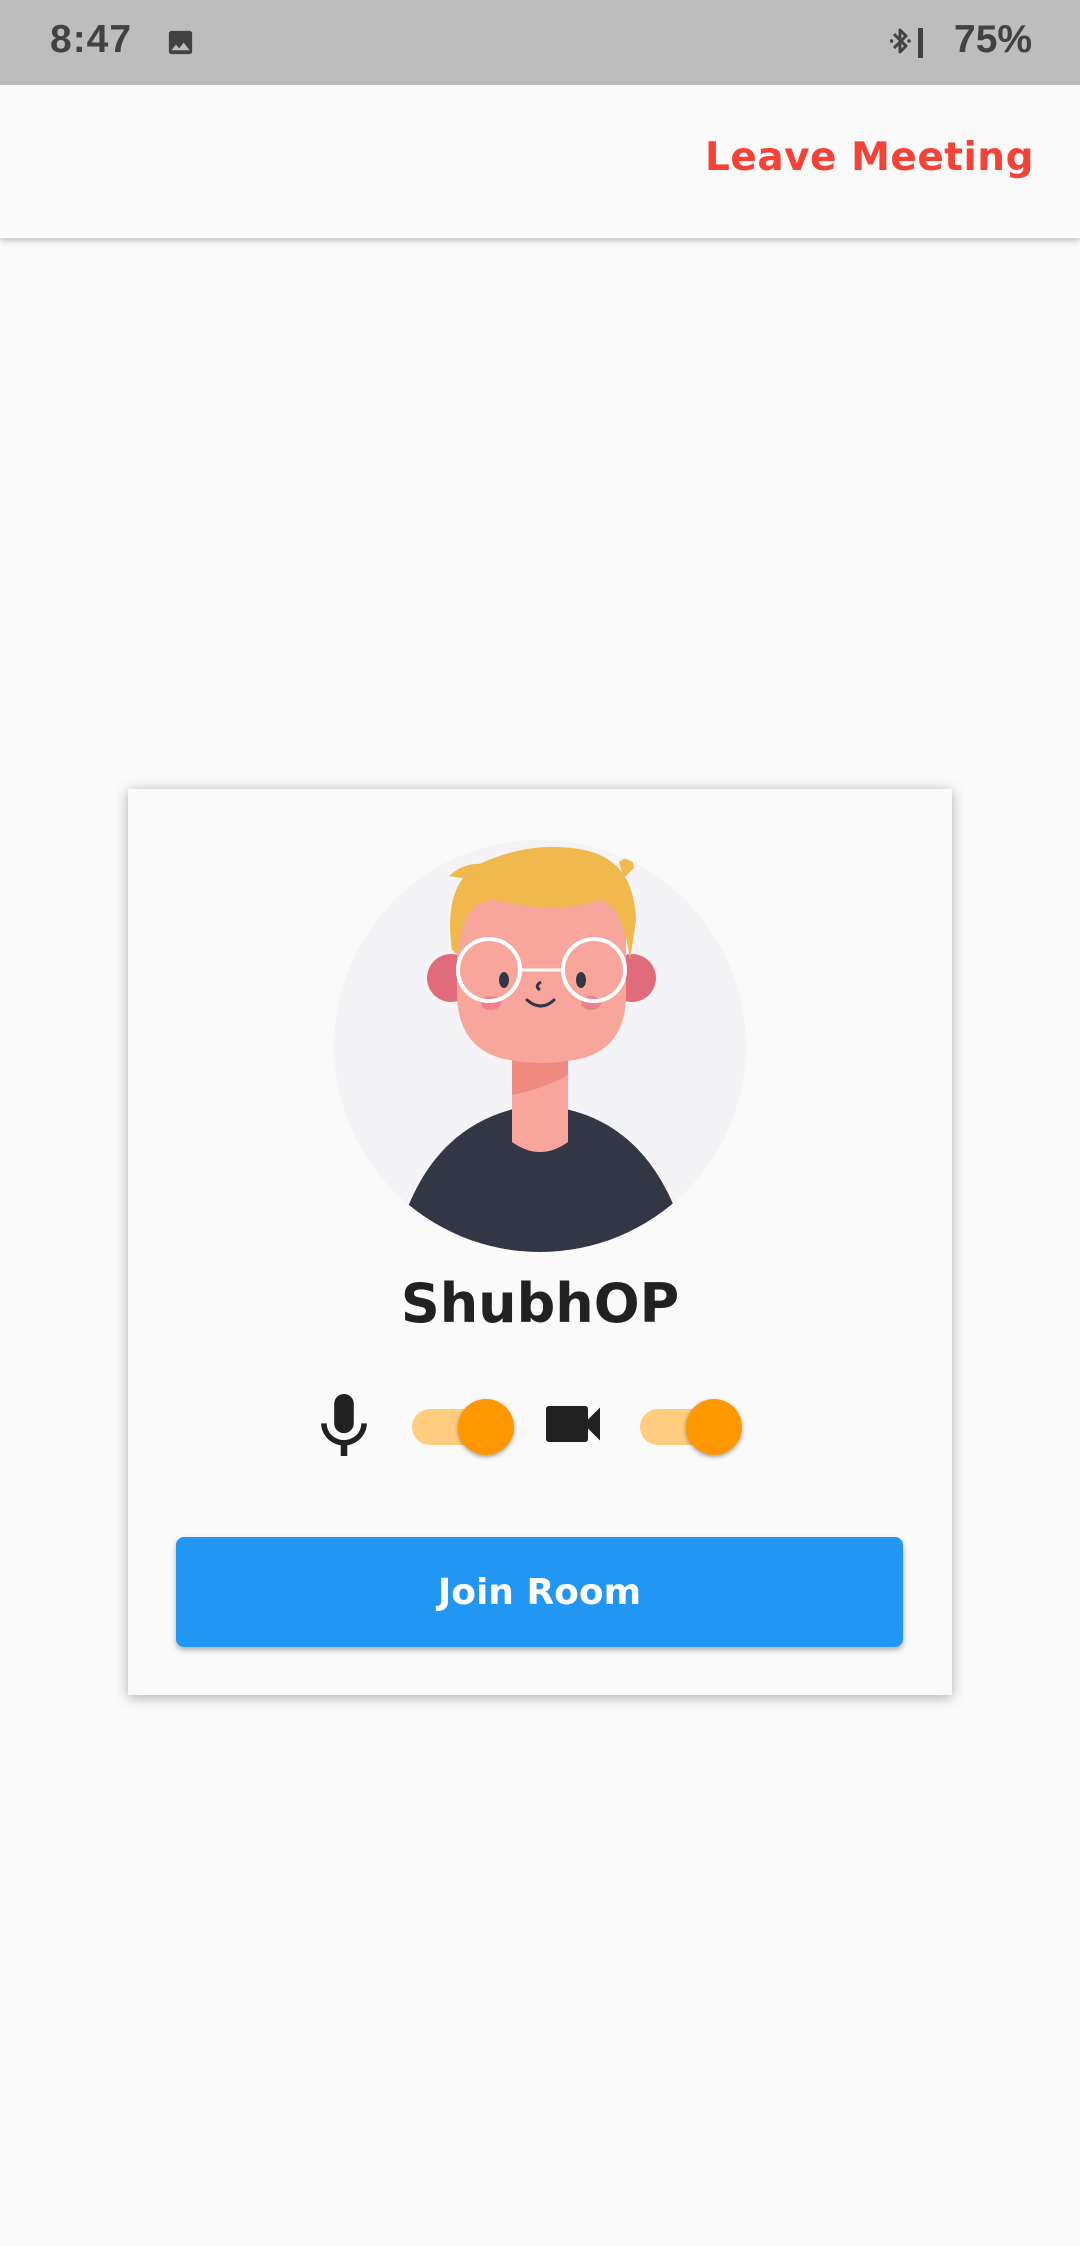 This screenshot has width=1080, height=2246. What do you see at coordinates (573, 1424) in the screenshot?
I see `videocam-icon` at bounding box center [573, 1424].